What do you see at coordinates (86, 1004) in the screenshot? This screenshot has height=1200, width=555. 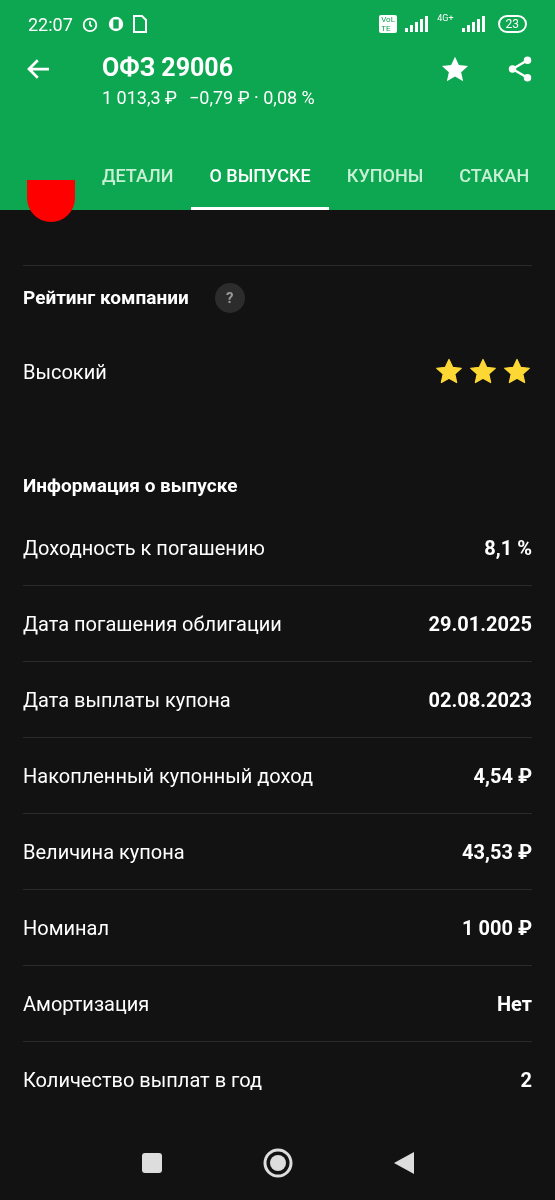 I see `info-label: Амортизация` at bounding box center [86, 1004].